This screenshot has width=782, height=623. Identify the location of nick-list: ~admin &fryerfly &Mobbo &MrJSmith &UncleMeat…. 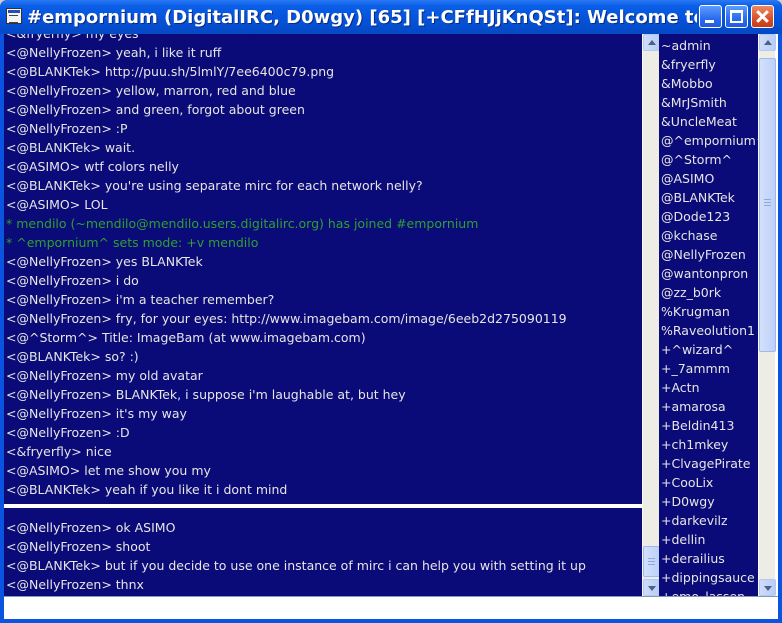
(708, 315).